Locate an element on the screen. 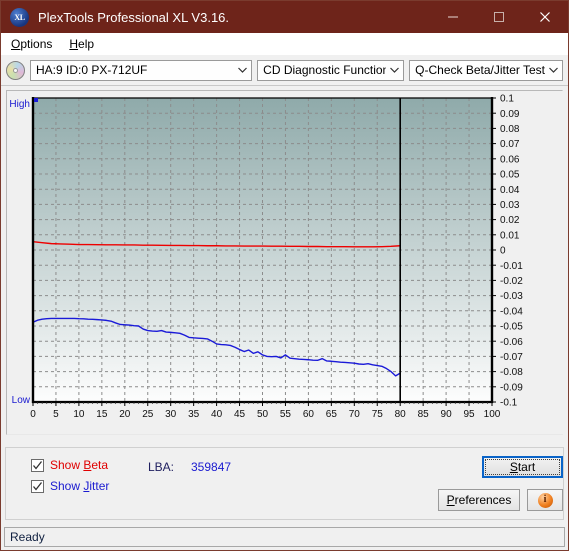 The height and width of the screenshot is (551, 569). svg-text: 20 is located at coordinates (125, 414).